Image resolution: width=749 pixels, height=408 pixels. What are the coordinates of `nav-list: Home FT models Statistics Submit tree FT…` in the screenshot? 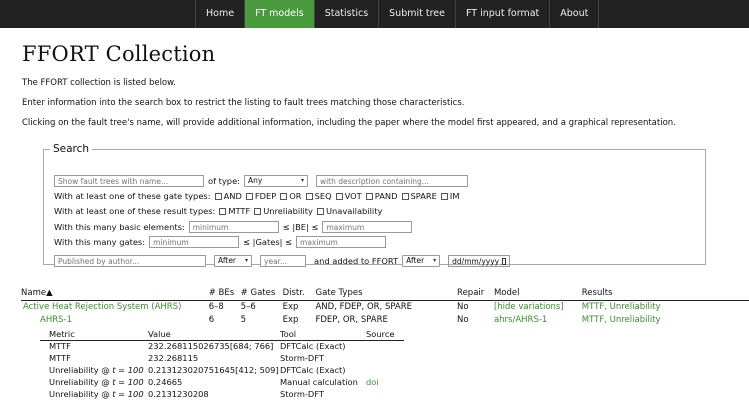 It's located at (397, 14).